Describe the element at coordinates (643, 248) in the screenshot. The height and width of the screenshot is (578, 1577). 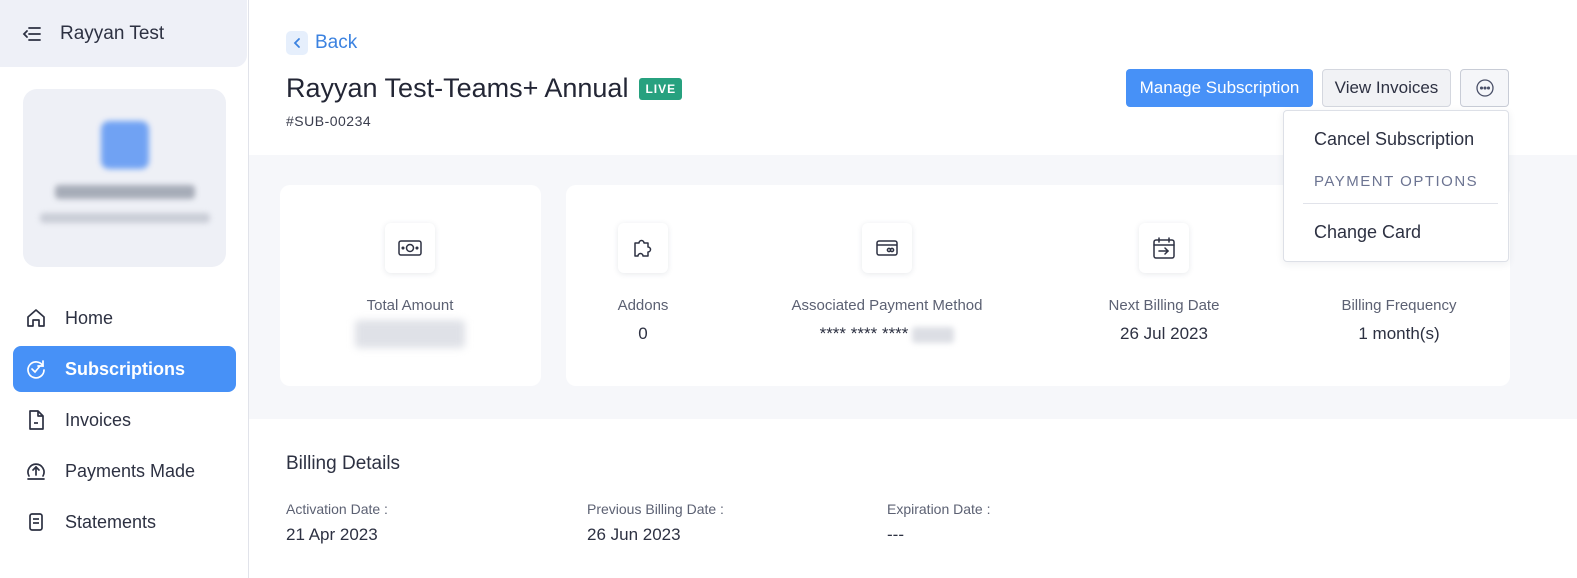
I see `puzzle-icon` at that location.